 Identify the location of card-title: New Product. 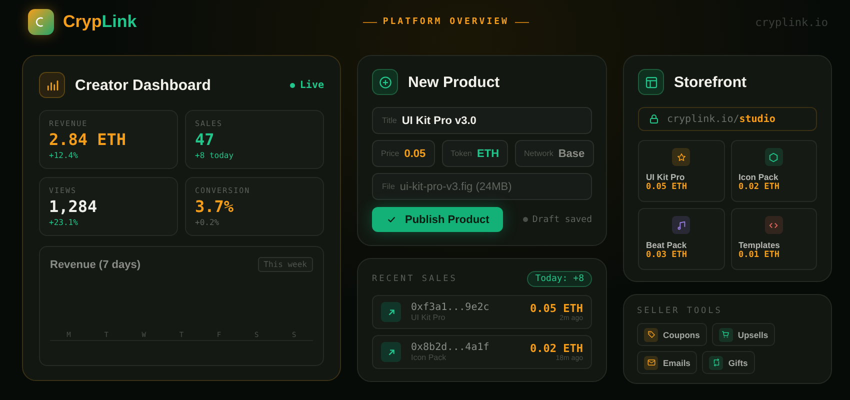
(454, 82).